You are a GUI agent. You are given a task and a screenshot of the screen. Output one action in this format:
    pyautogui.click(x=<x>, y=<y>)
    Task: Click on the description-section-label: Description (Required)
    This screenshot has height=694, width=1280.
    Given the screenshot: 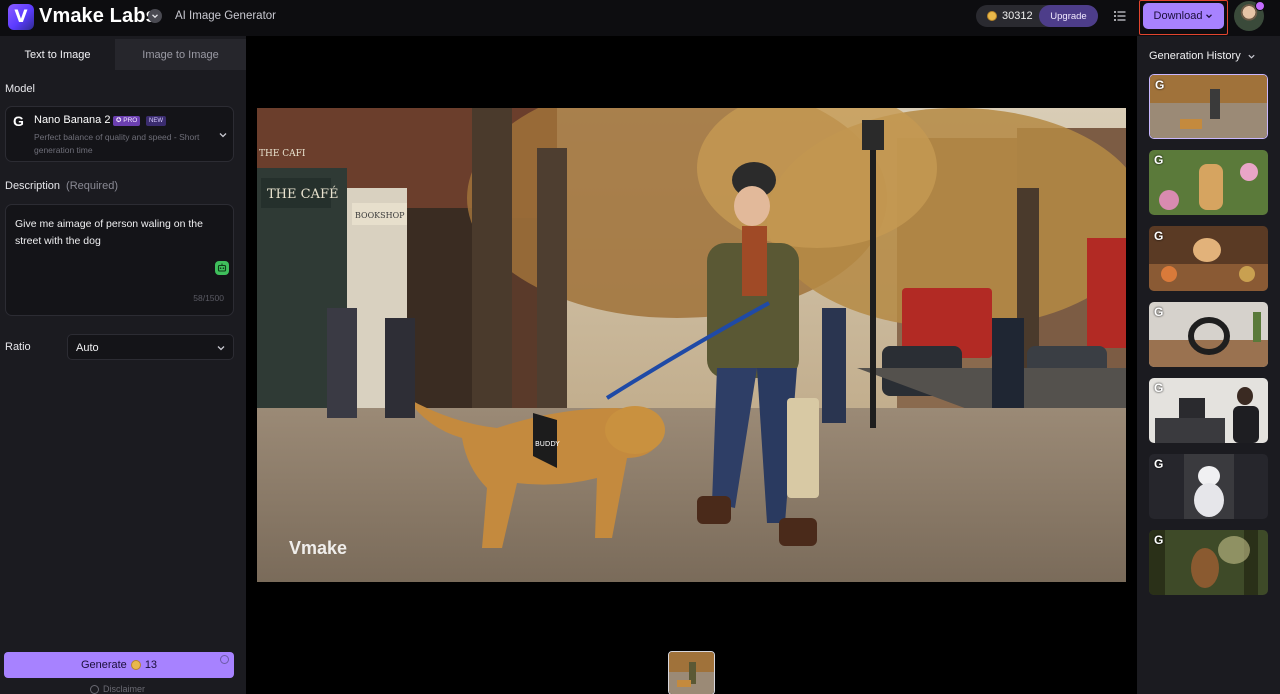 What is the action you would take?
    pyautogui.click(x=61, y=186)
    